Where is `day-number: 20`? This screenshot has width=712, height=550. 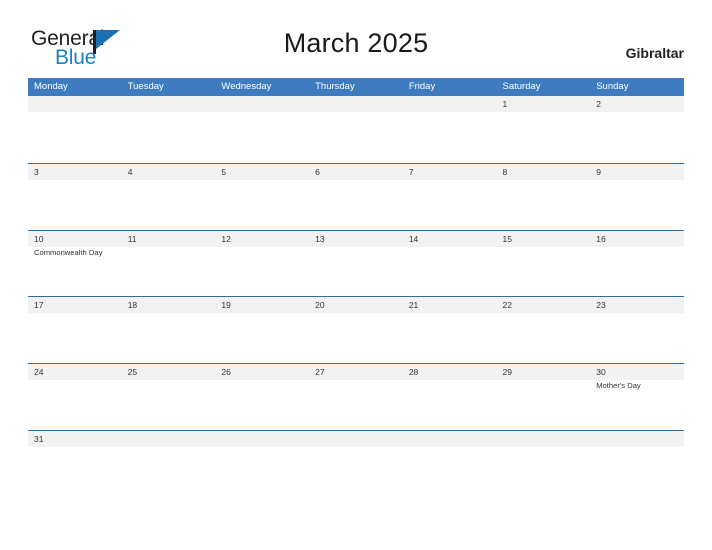 day-number: 20 is located at coordinates (356, 305).